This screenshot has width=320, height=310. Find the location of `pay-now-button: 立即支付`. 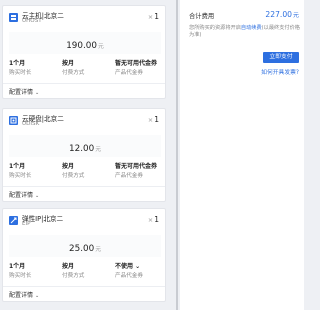

pay-now-button: 立即支付 is located at coordinates (281, 57).